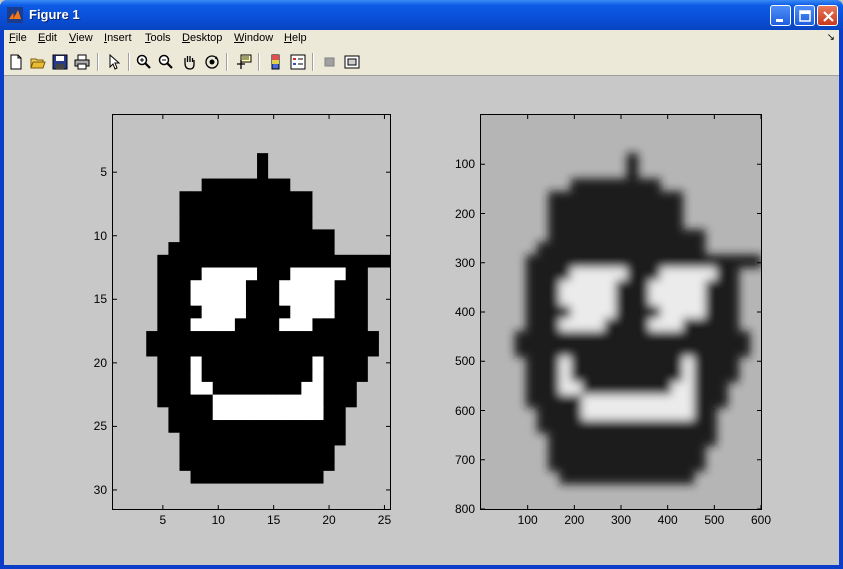  What do you see at coordinates (38, 62) in the screenshot?
I see `open-file-button` at bounding box center [38, 62].